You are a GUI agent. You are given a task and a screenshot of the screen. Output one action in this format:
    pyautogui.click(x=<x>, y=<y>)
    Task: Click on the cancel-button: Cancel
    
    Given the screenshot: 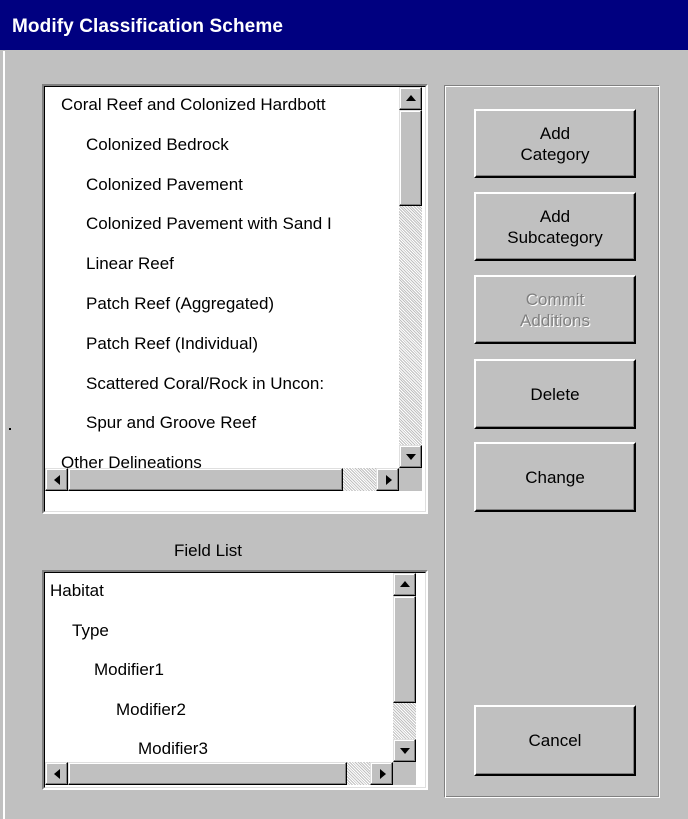 What is the action you would take?
    pyautogui.click(x=555, y=740)
    